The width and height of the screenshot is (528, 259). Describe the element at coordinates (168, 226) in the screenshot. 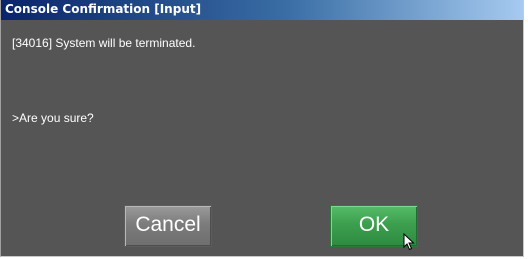

I see `cancel-button: Cancel` at that location.